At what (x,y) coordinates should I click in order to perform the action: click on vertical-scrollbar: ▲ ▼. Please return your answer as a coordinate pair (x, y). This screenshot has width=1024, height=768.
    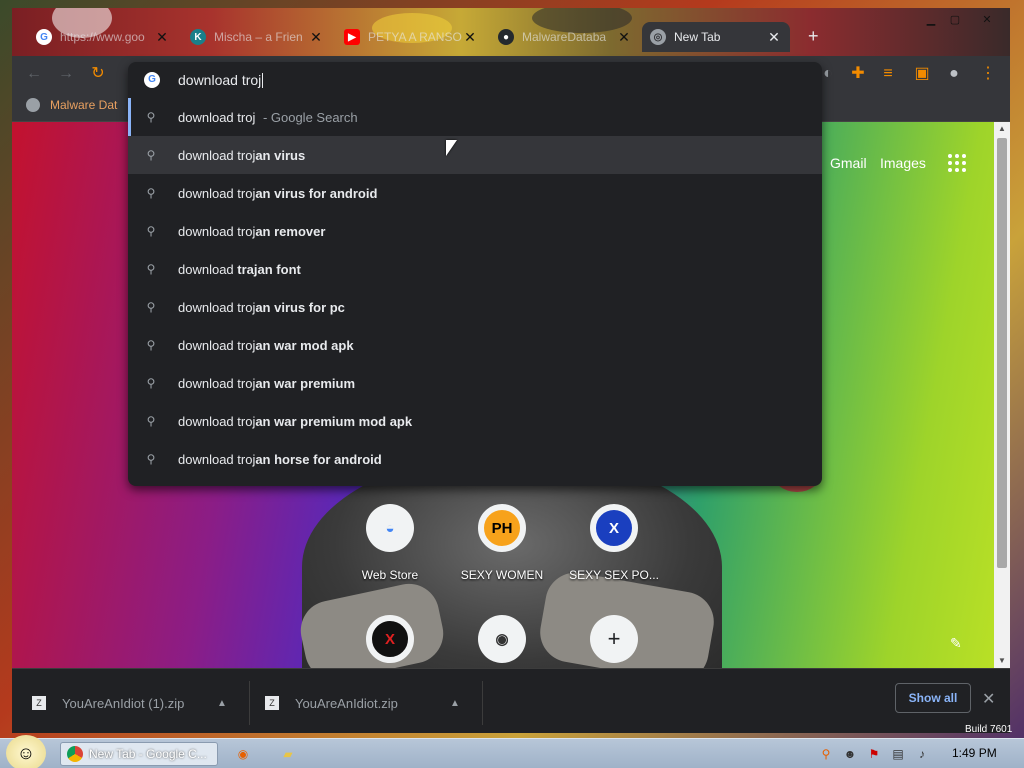
    Looking at the image, I should click on (1002, 395).